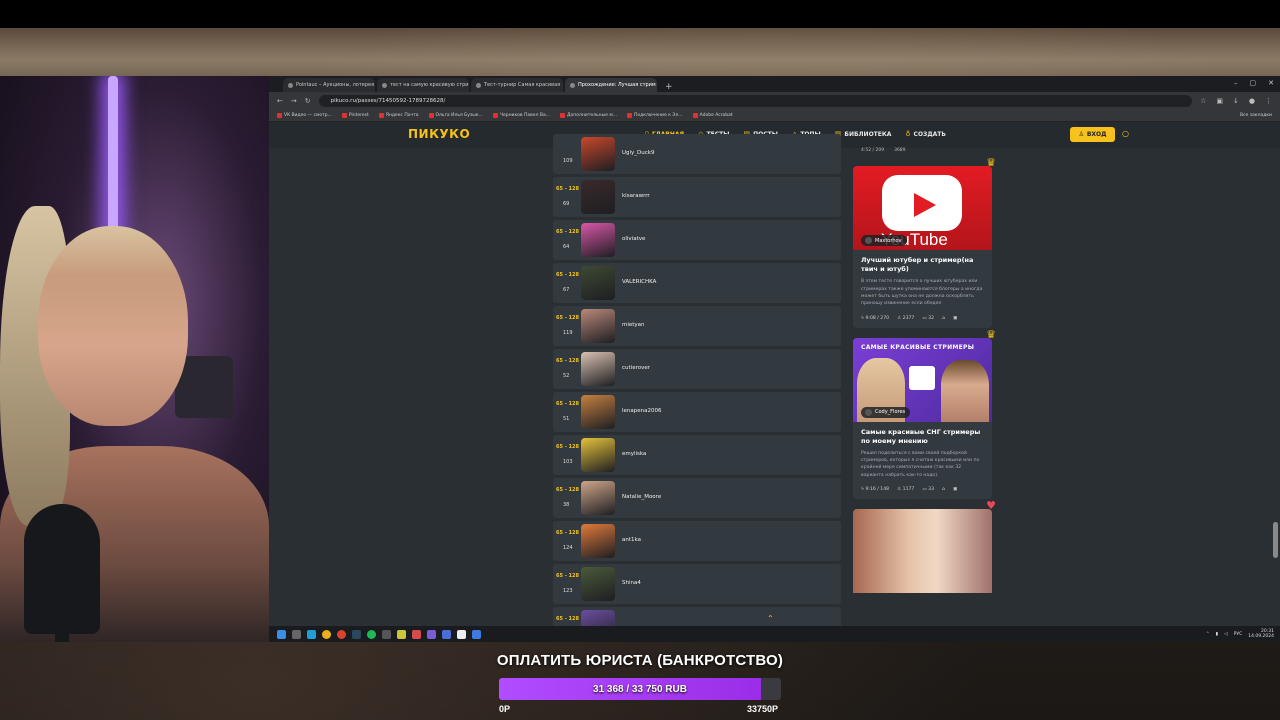  I want to click on reload-icon: ↻, so click(308, 101).